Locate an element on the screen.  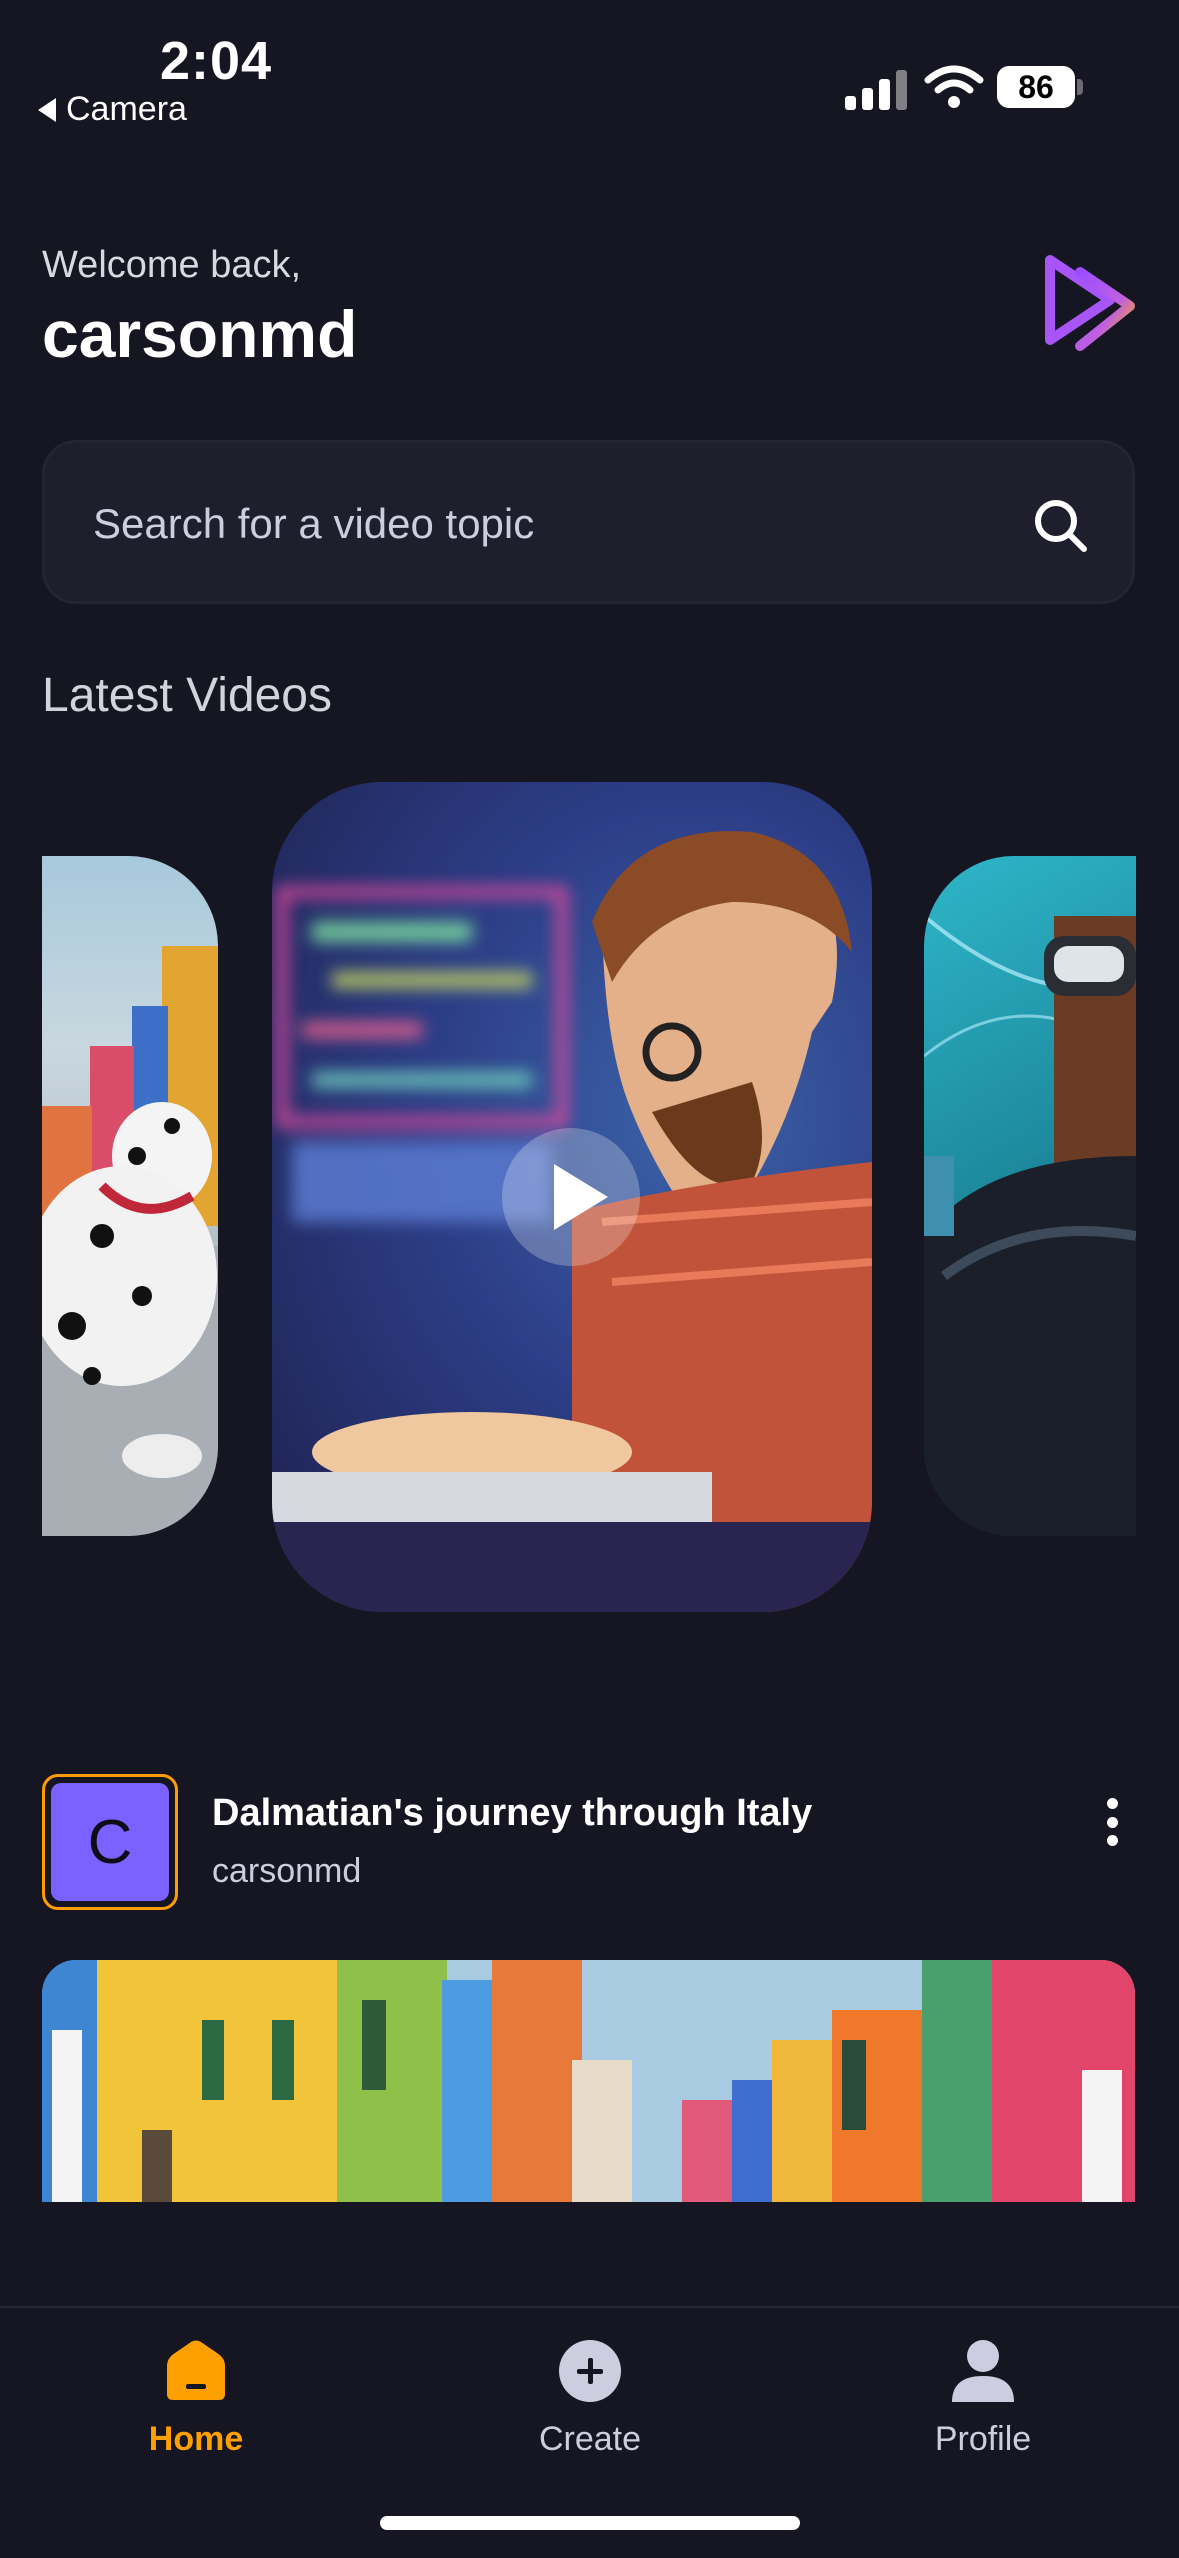
tab-profile-label: Profile is located at coordinates (983, 2439).